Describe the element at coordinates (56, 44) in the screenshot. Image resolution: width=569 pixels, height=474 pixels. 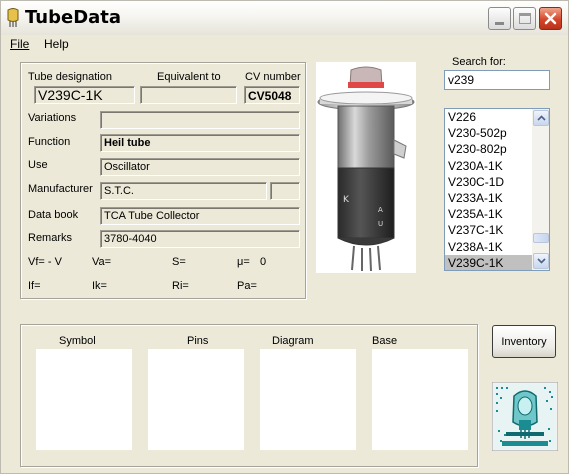
I see `menu-help: Help` at that location.